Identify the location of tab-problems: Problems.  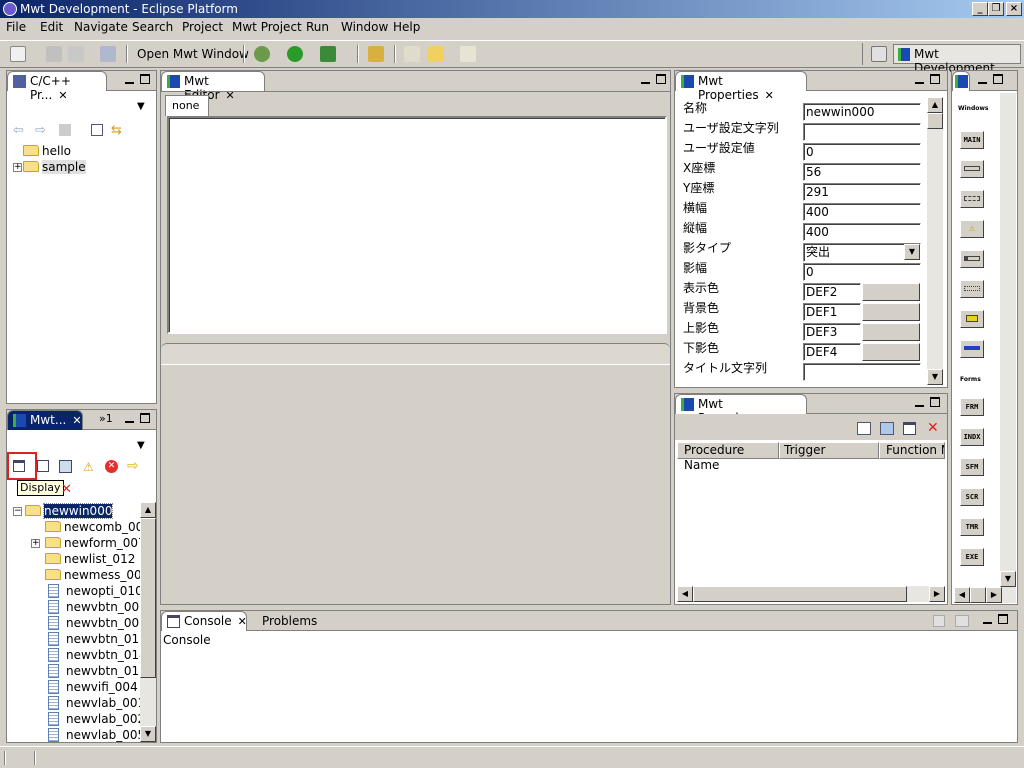
(289, 621).